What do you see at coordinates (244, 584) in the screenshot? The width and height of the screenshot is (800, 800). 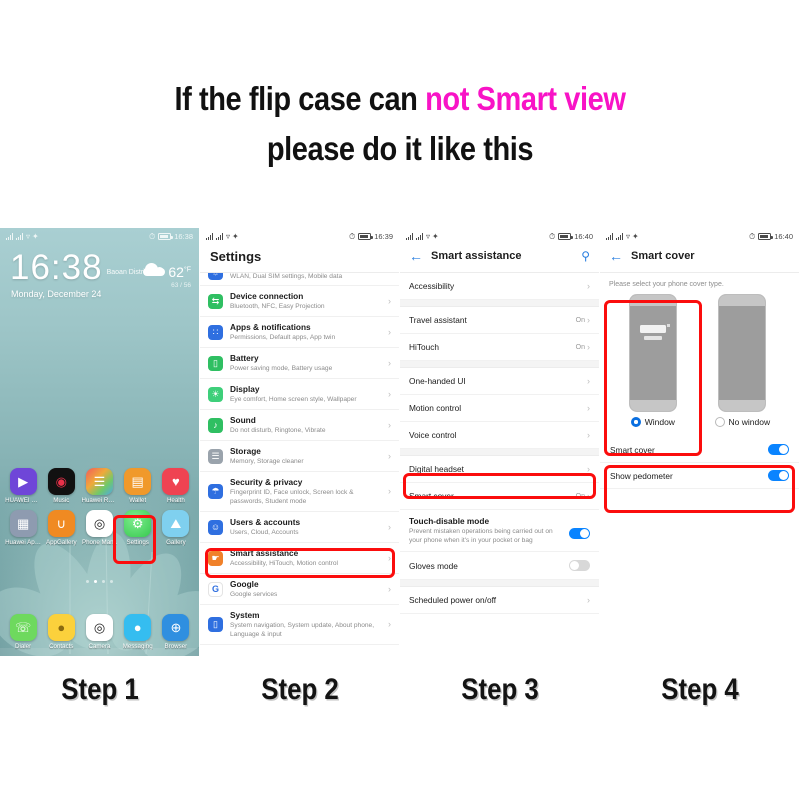 I see `row-title: Google` at bounding box center [244, 584].